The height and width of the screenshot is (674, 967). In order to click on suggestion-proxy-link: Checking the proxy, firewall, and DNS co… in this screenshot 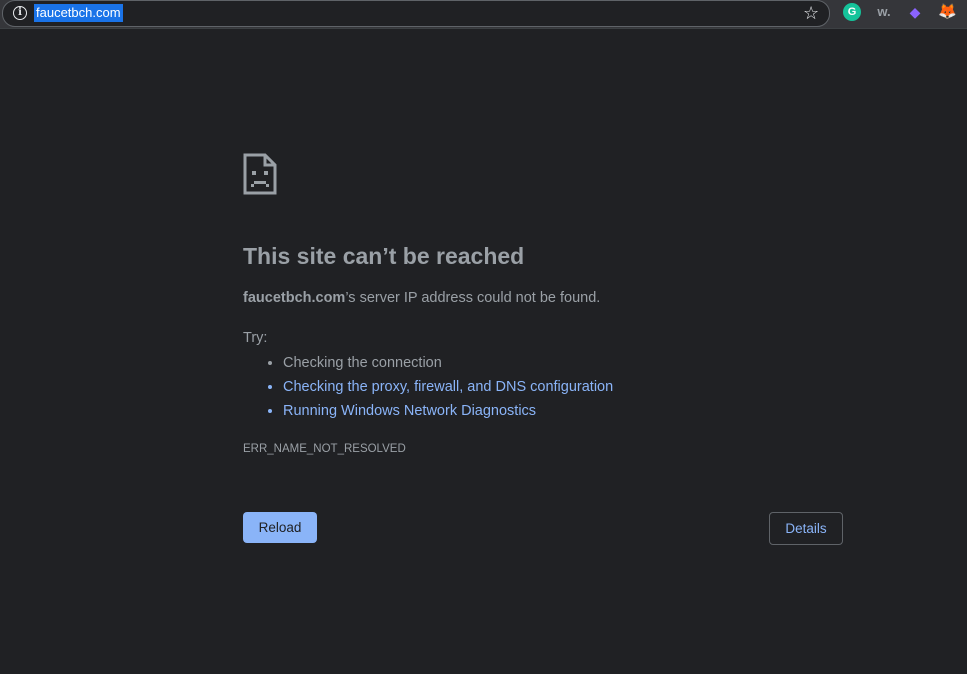, I will do `click(448, 388)`.